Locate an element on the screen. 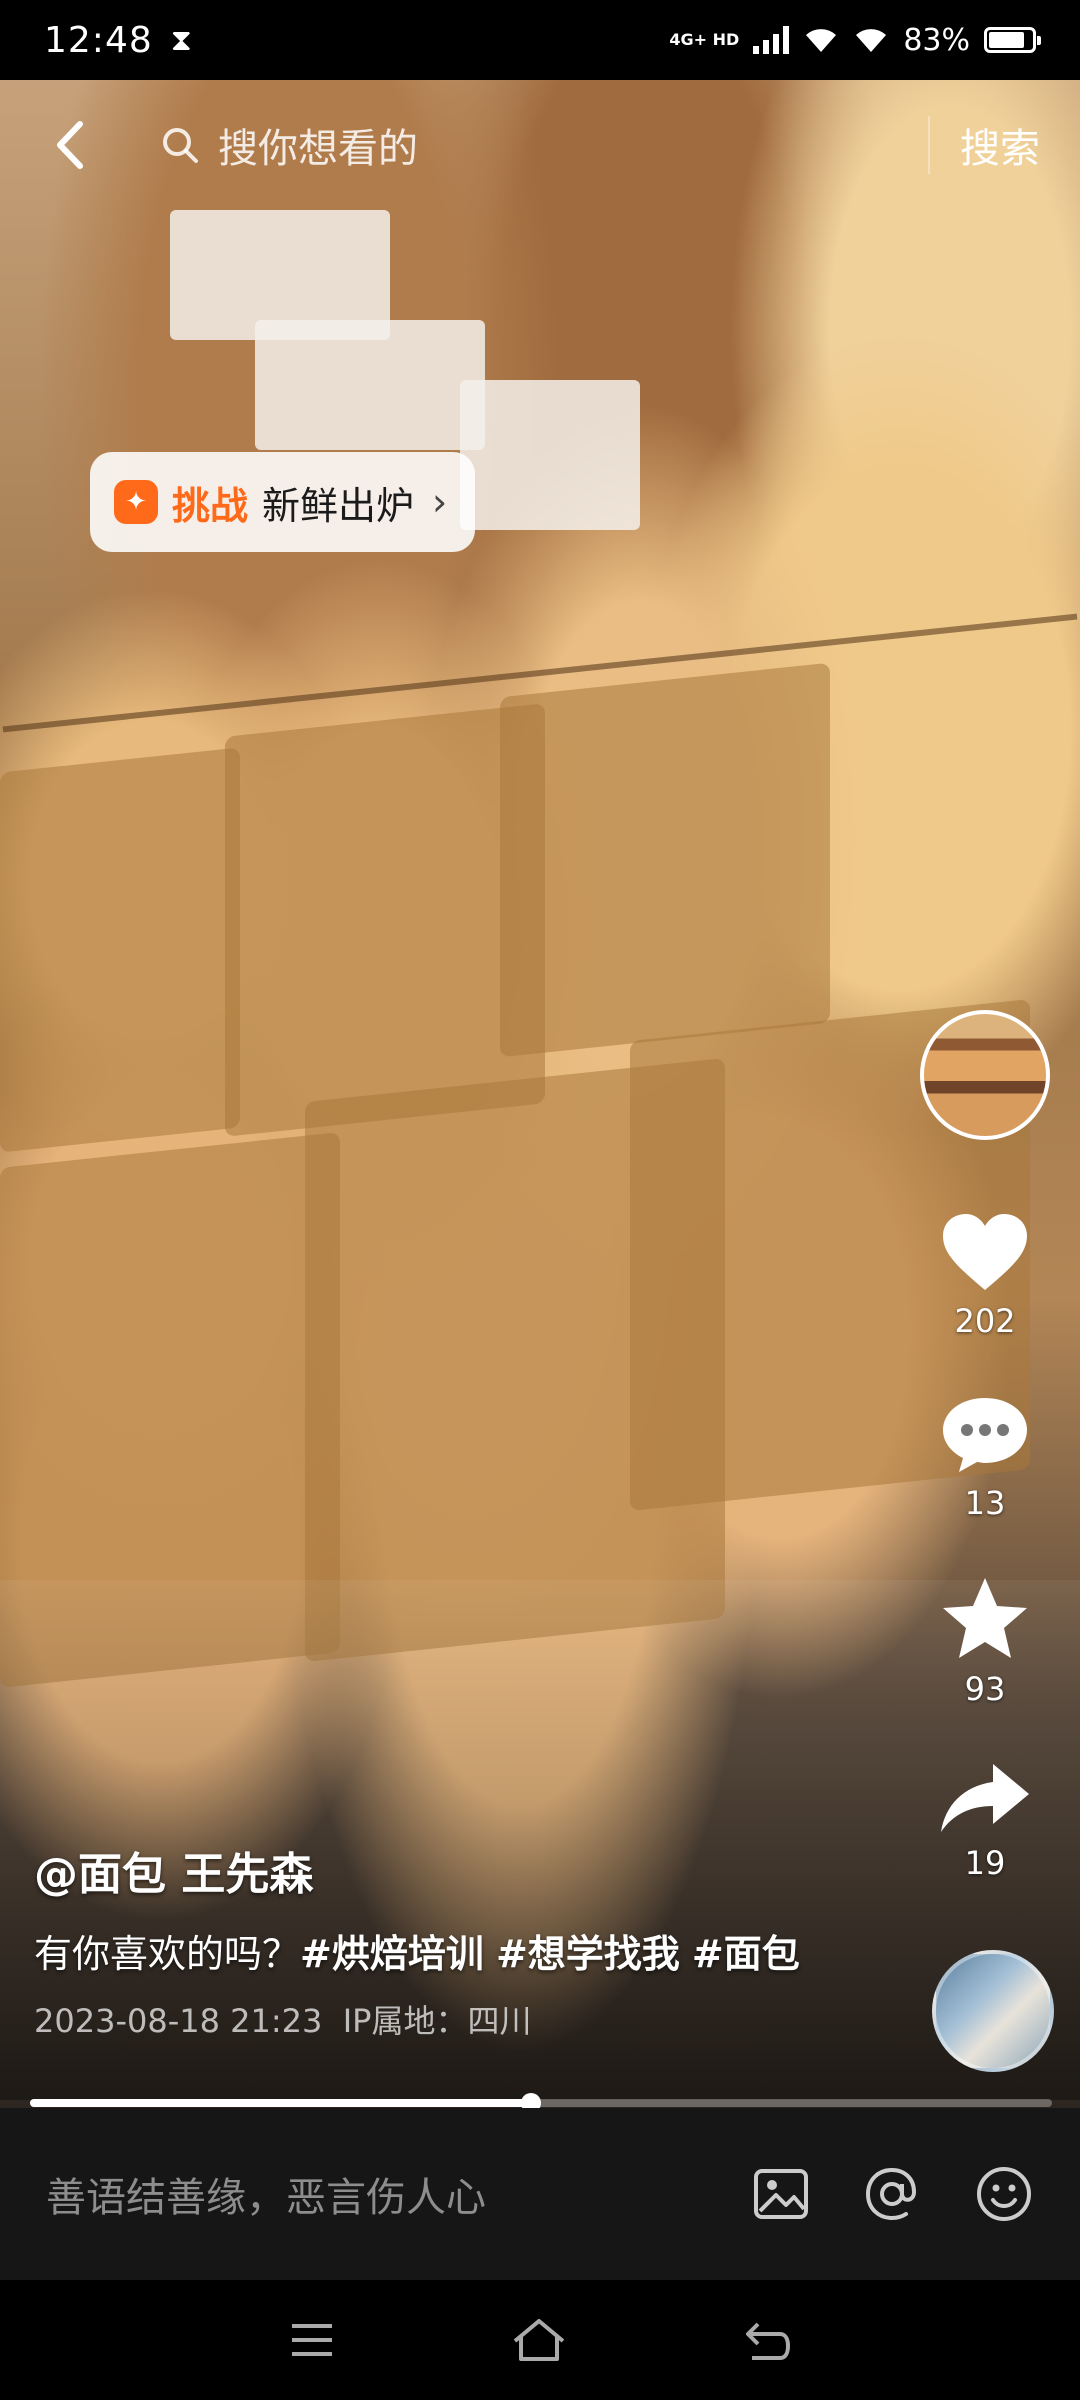 Image resolution: width=1080 pixels, height=2400 pixels. music-disc-avatar is located at coordinates (993, 2011).